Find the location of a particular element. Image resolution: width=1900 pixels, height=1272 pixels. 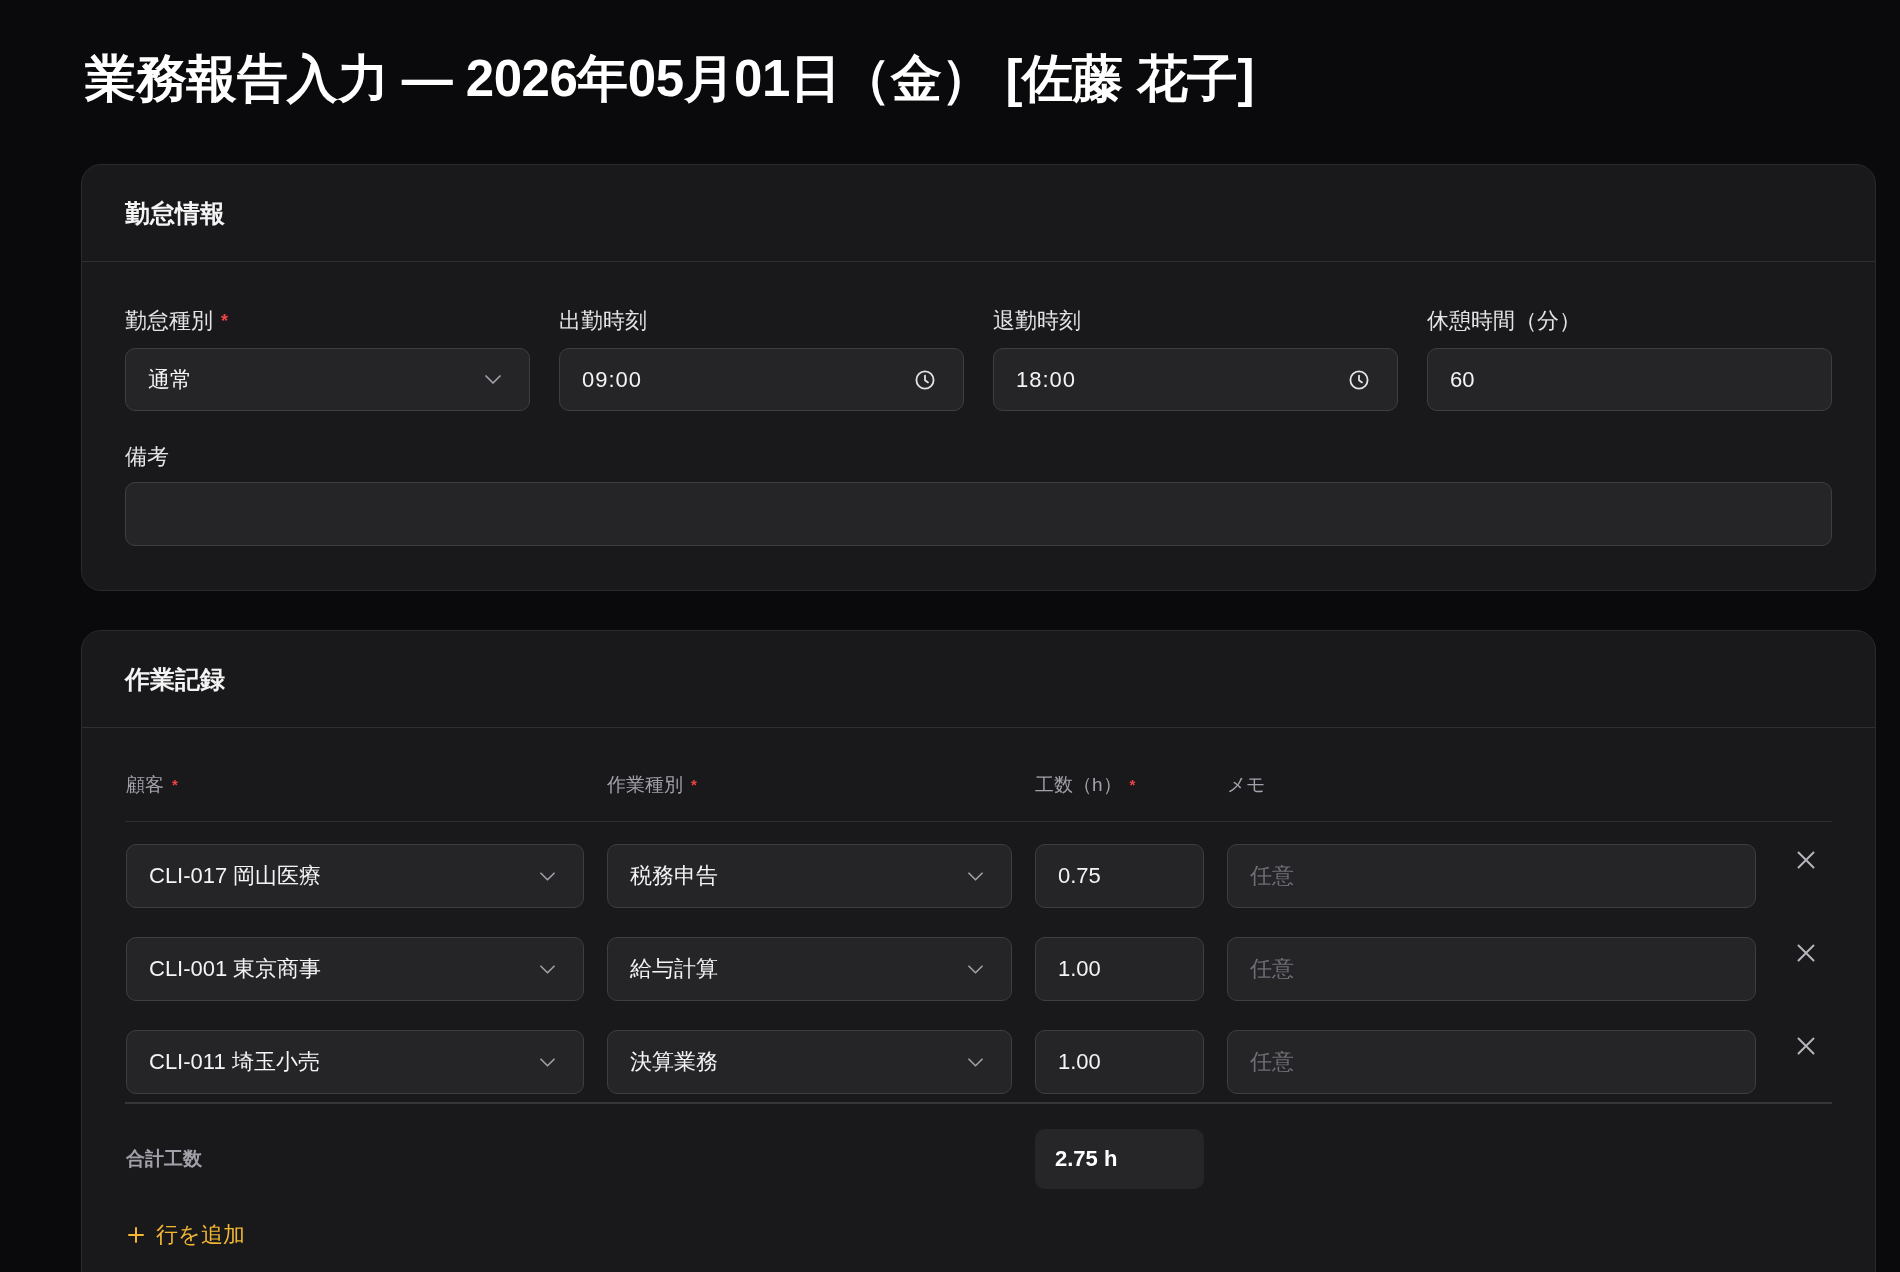

plus-icon is located at coordinates (136, 1235).